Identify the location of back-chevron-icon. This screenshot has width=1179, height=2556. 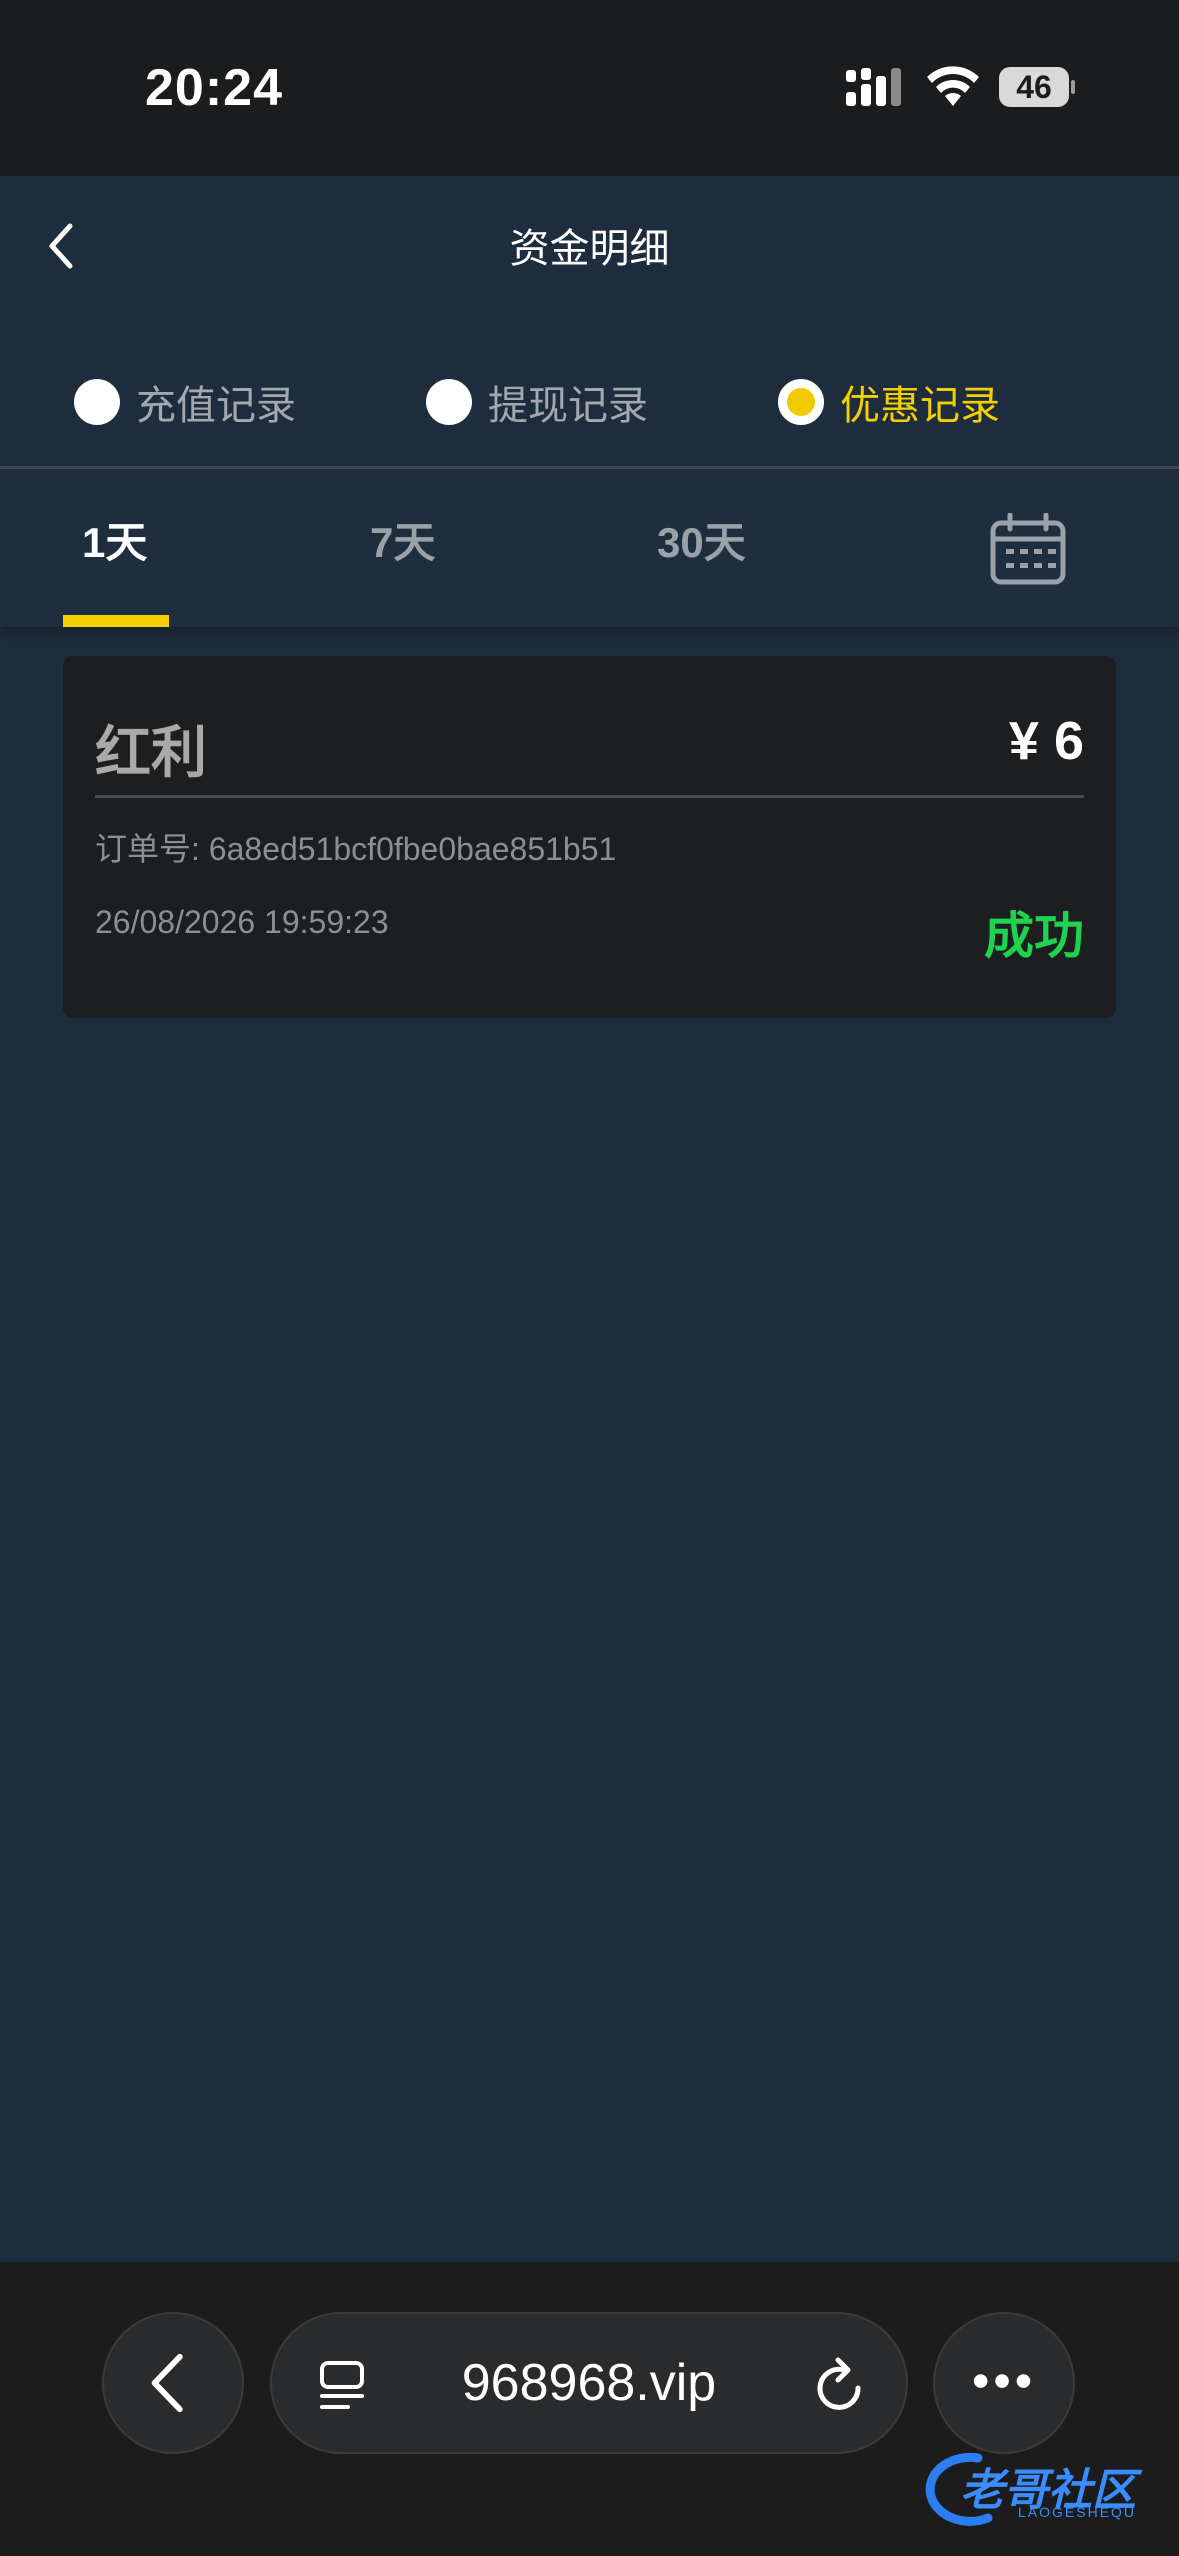
(167, 2383).